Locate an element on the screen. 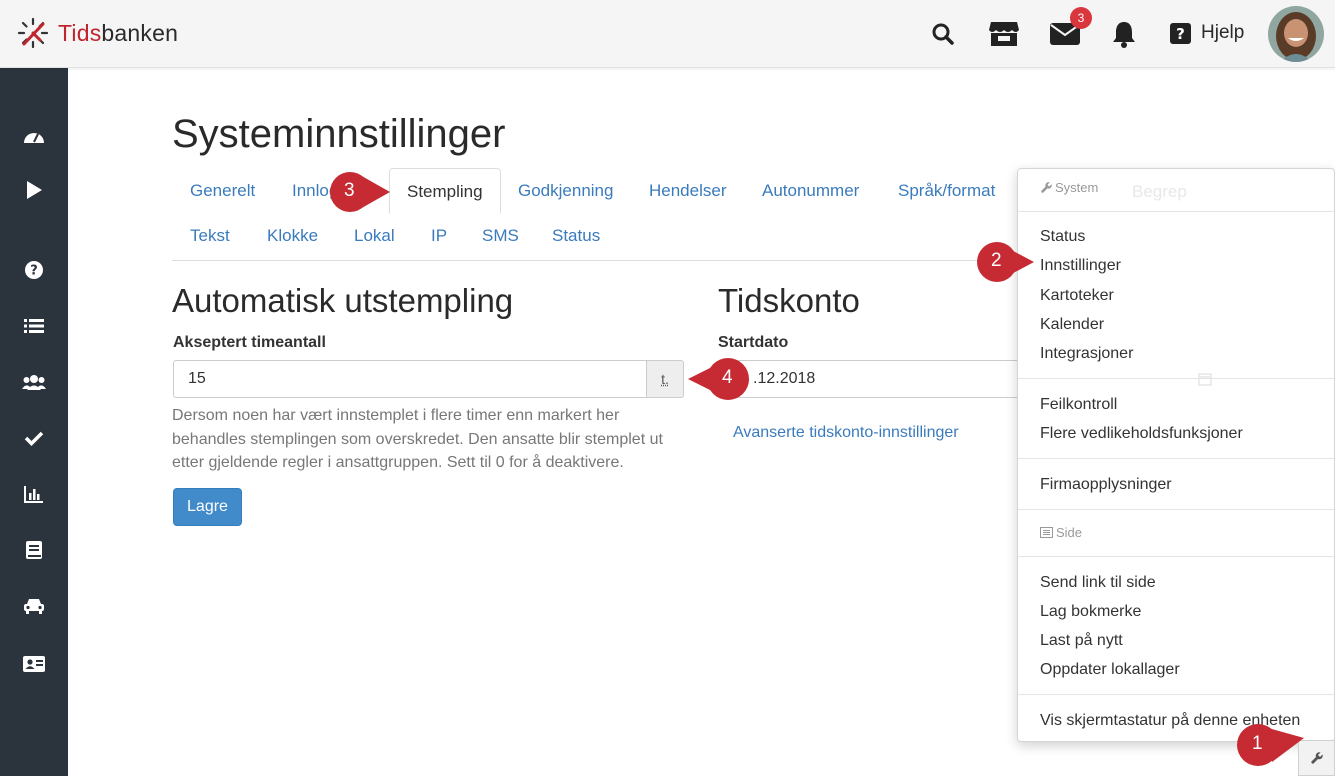 Image resolution: width=1335 pixels, height=776 pixels. tab-stempling: Stempling is located at coordinates (445, 191).